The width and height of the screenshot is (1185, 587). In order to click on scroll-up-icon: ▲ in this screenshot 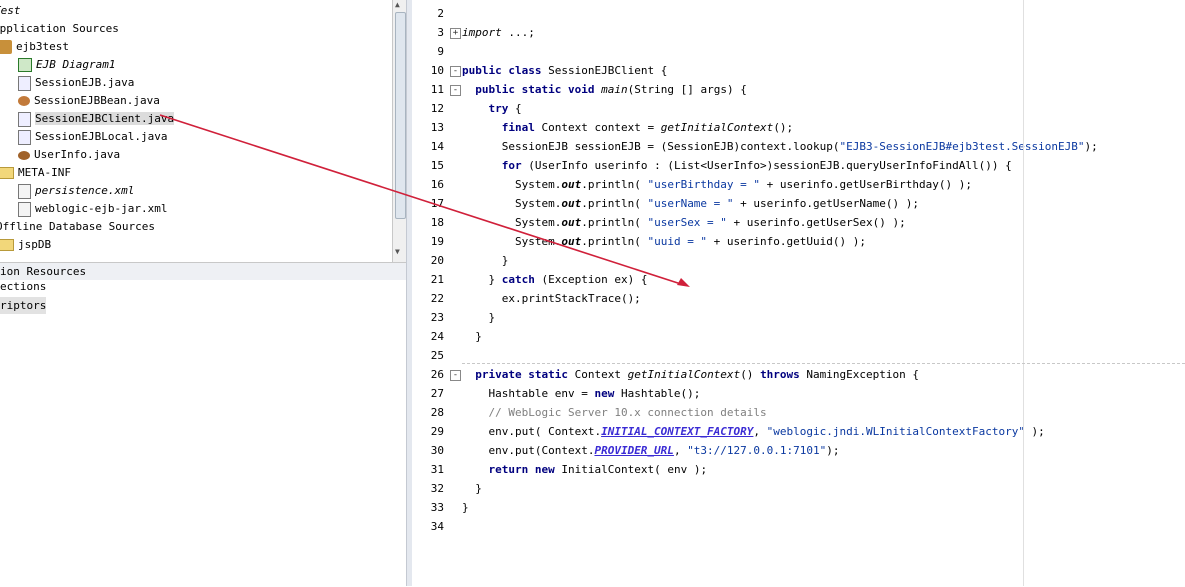, I will do `click(397, 4)`.